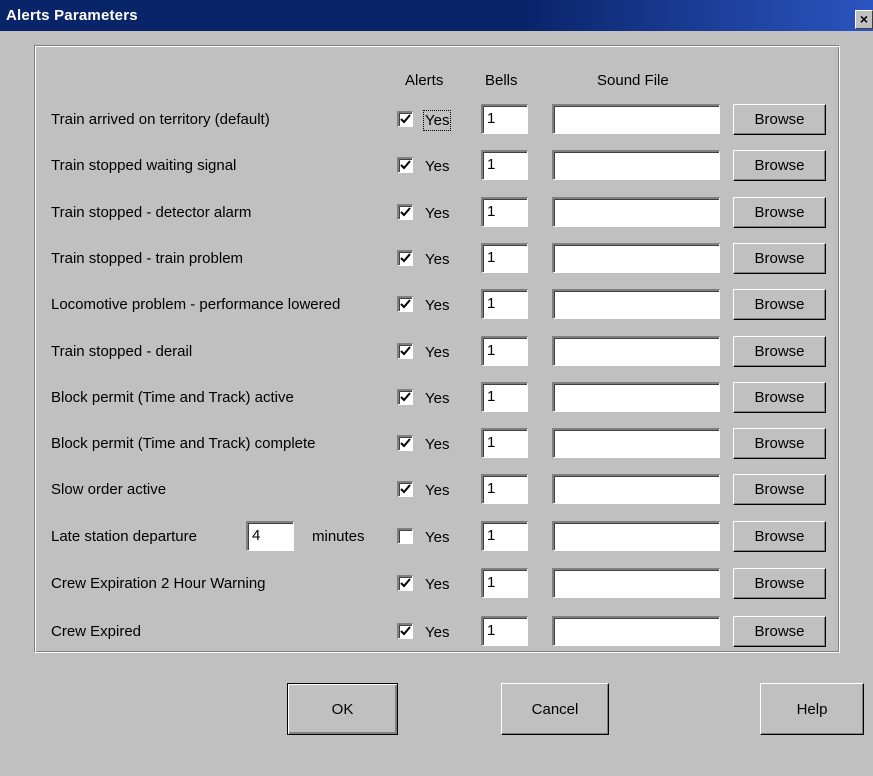 This screenshot has height=776, width=873. I want to click on bells-column-header: Bells, so click(501, 80).